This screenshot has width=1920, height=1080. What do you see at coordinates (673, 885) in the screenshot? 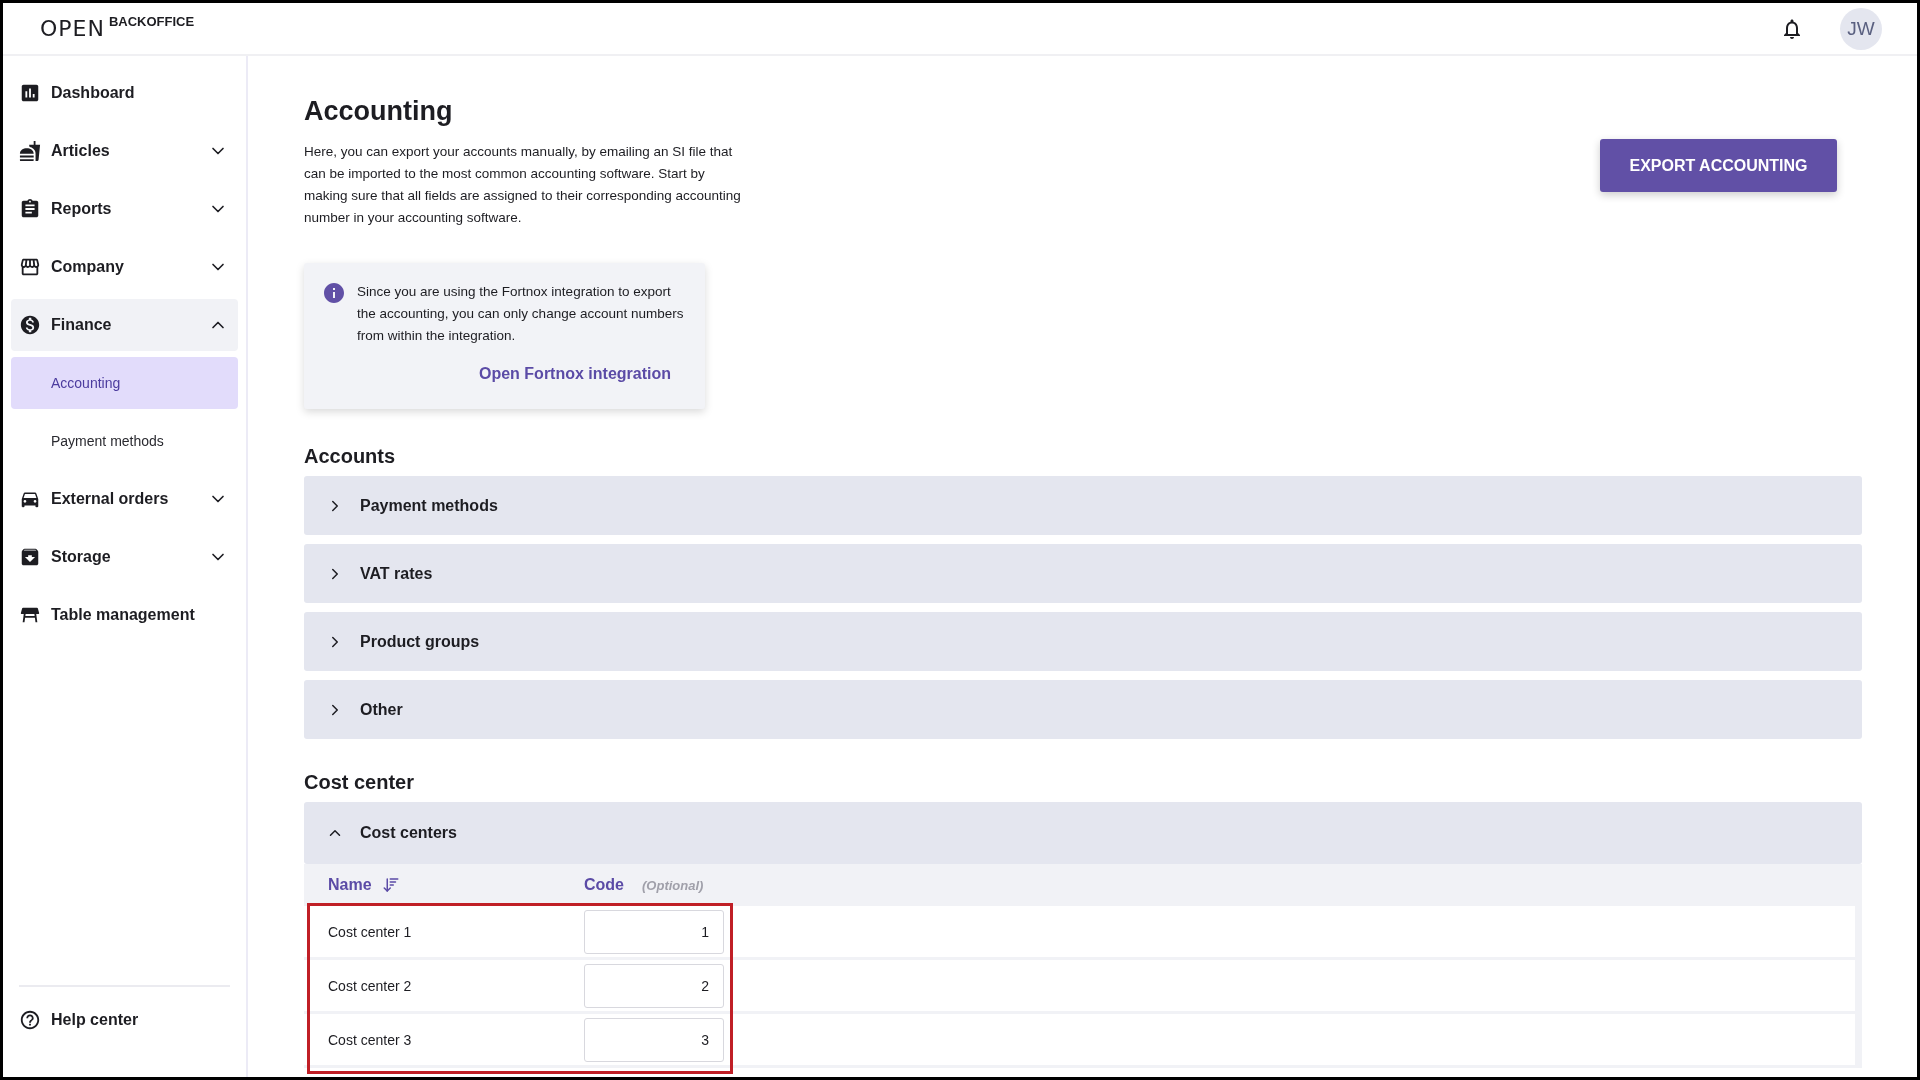
I see `column-hint: (Optional)` at bounding box center [673, 885].